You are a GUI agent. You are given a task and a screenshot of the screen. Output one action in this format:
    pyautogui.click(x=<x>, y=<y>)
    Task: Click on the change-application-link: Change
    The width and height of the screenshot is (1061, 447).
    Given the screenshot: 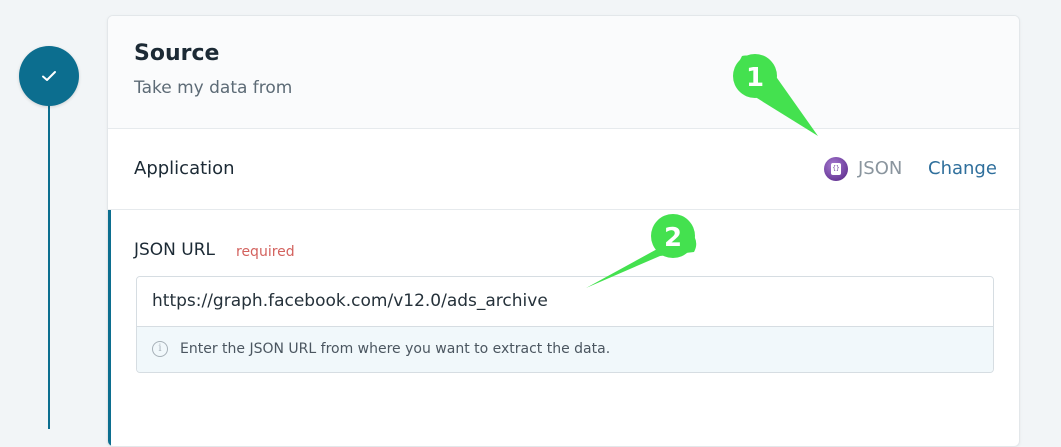 What is the action you would take?
    pyautogui.click(x=962, y=168)
    